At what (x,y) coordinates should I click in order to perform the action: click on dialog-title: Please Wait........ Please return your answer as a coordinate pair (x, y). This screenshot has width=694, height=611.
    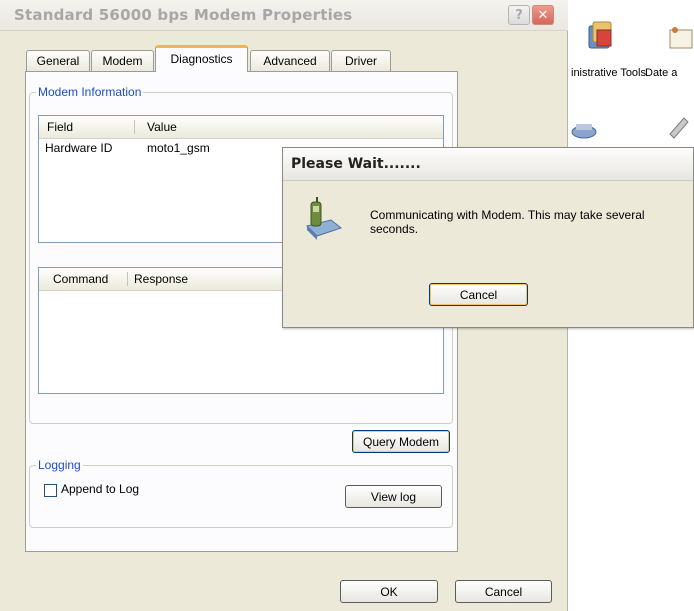
    Looking at the image, I should click on (356, 164).